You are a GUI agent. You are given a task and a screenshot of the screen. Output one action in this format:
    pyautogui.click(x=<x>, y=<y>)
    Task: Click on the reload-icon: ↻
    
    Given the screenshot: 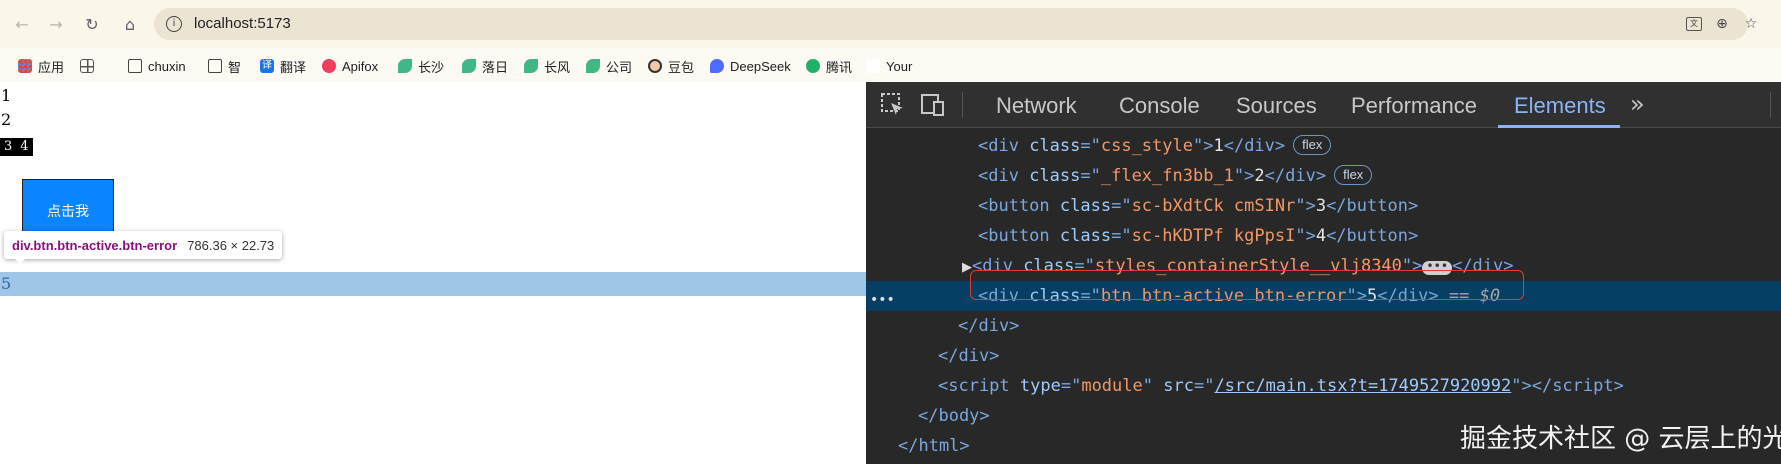 What is the action you would take?
    pyautogui.click(x=92, y=24)
    